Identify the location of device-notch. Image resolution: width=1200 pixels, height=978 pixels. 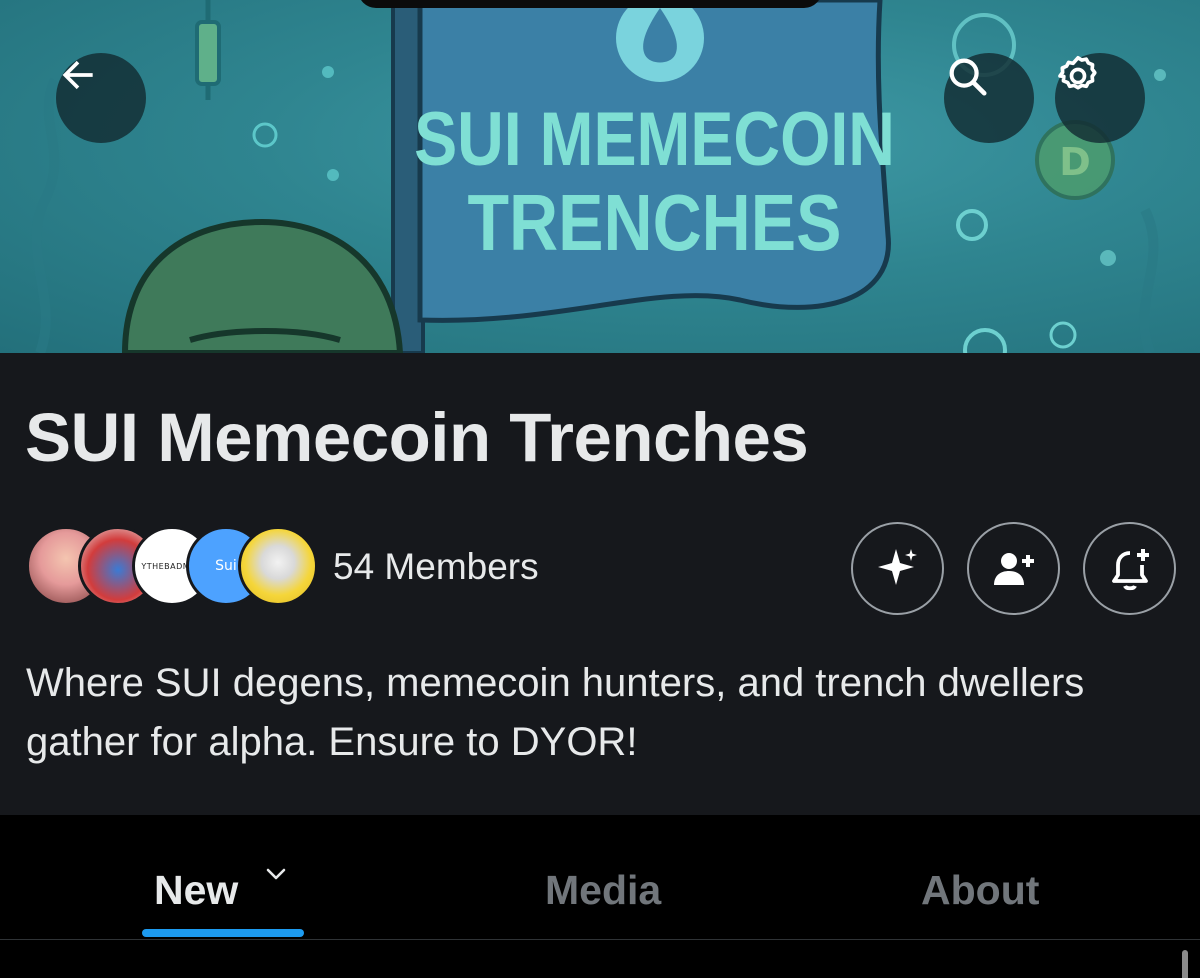
(590, 4).